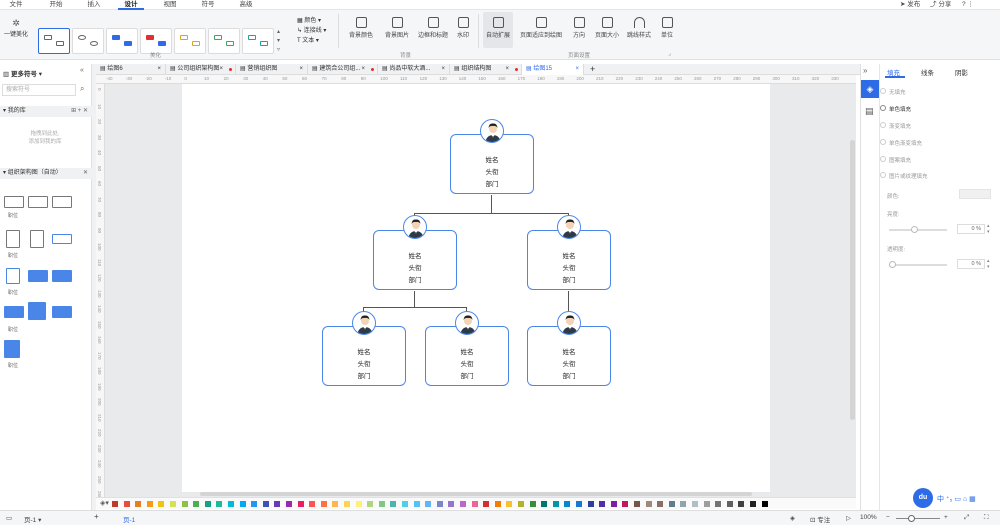 The height and width of the screenshot is (525, 1000). Describe the element at coordinates (46, 111) in the screenshot. I see `my-library-header: ▾ 我的库 ⊞ + ✕` at that location.